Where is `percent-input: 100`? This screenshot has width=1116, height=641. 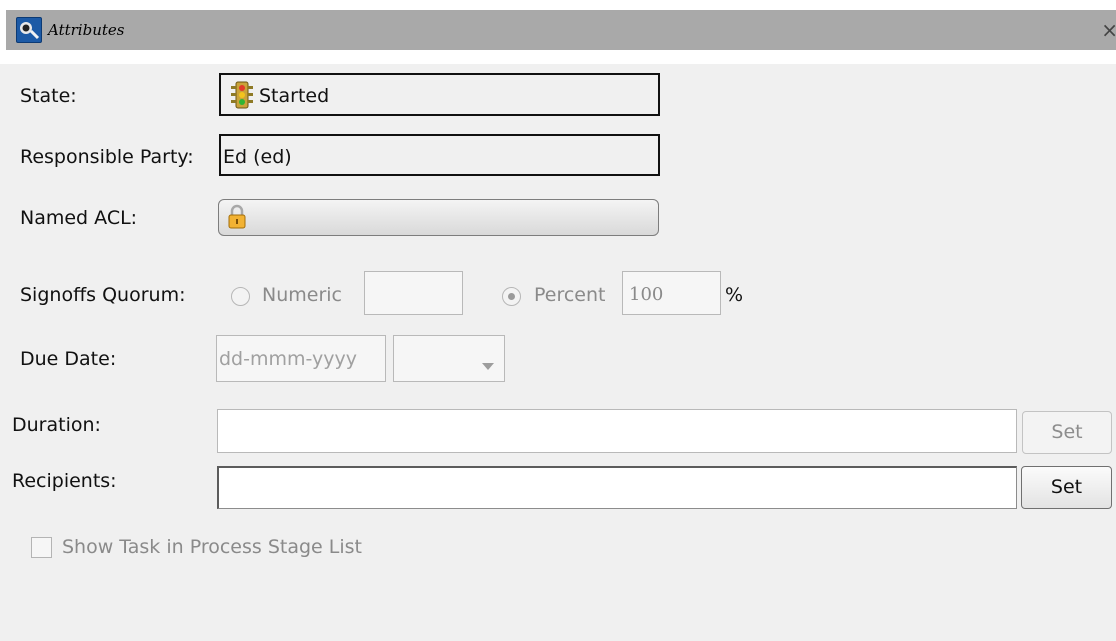 percent-input: 100 is located at coordinates (671, 293).